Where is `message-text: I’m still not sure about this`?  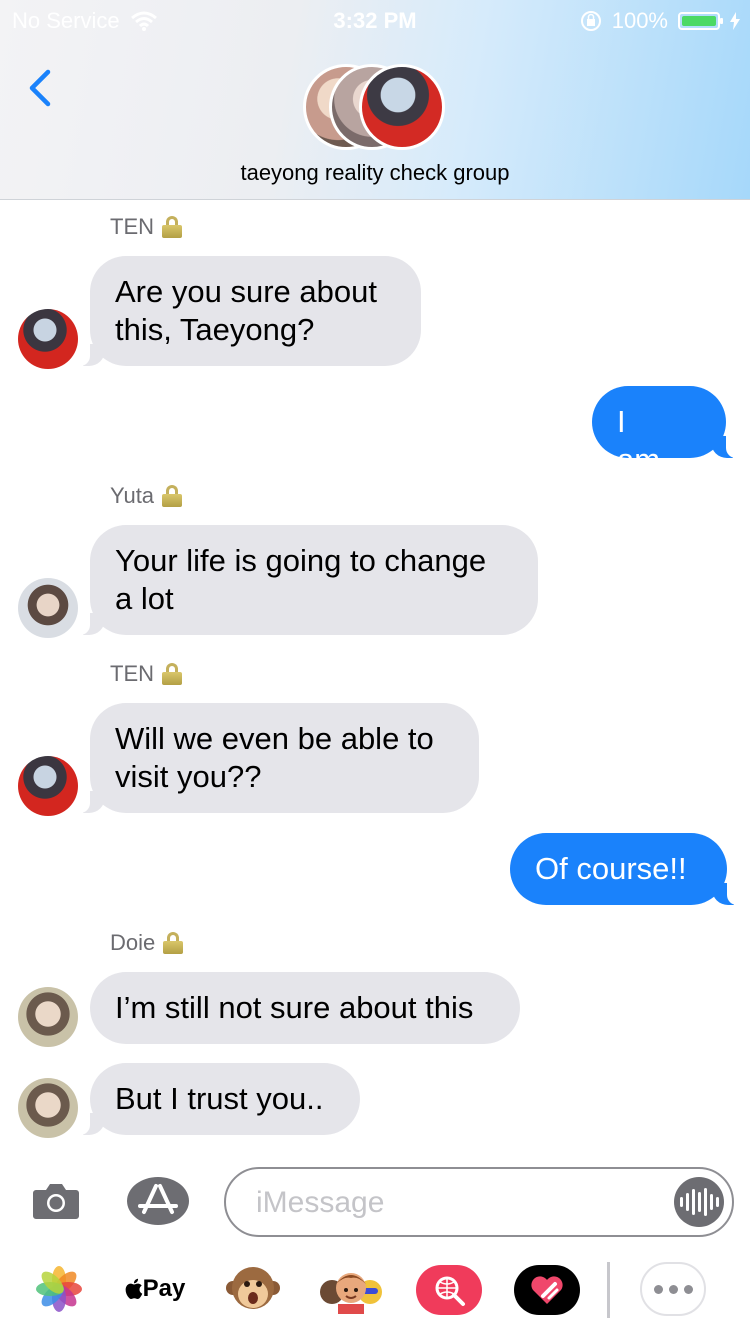
message-text: I’m still not sure about this is located at coordinates (294, 1007).